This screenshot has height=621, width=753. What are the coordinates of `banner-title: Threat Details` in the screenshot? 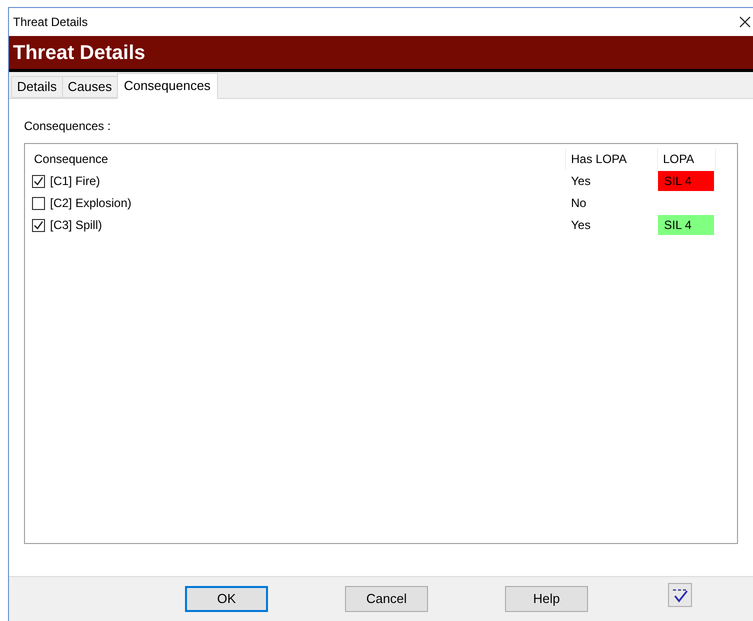 It's located at (79, 53).